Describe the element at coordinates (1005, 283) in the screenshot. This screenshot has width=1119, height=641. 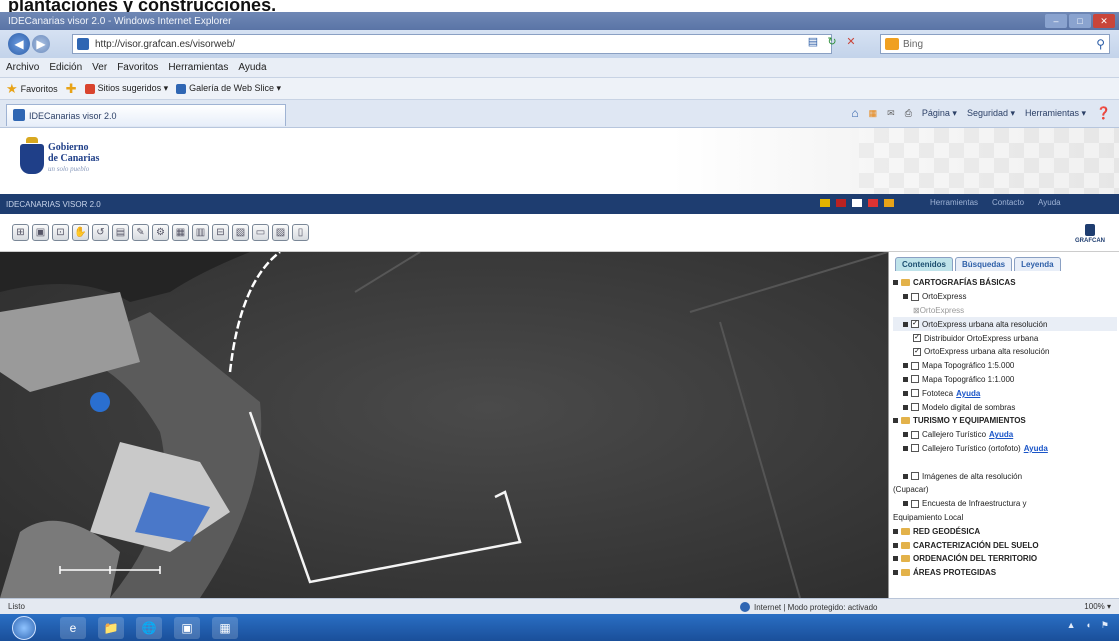
I see `layer-tree-item: CARTOGRAFÍAS BÁSICAS` at that location.